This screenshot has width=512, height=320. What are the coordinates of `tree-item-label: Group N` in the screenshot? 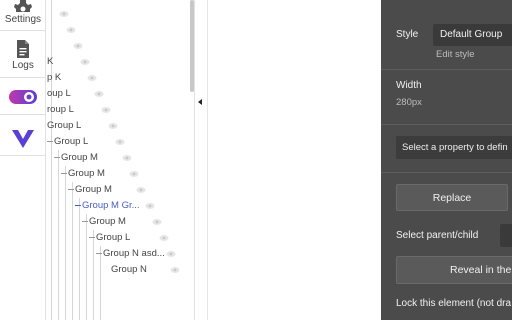 It's located at (129, 269).